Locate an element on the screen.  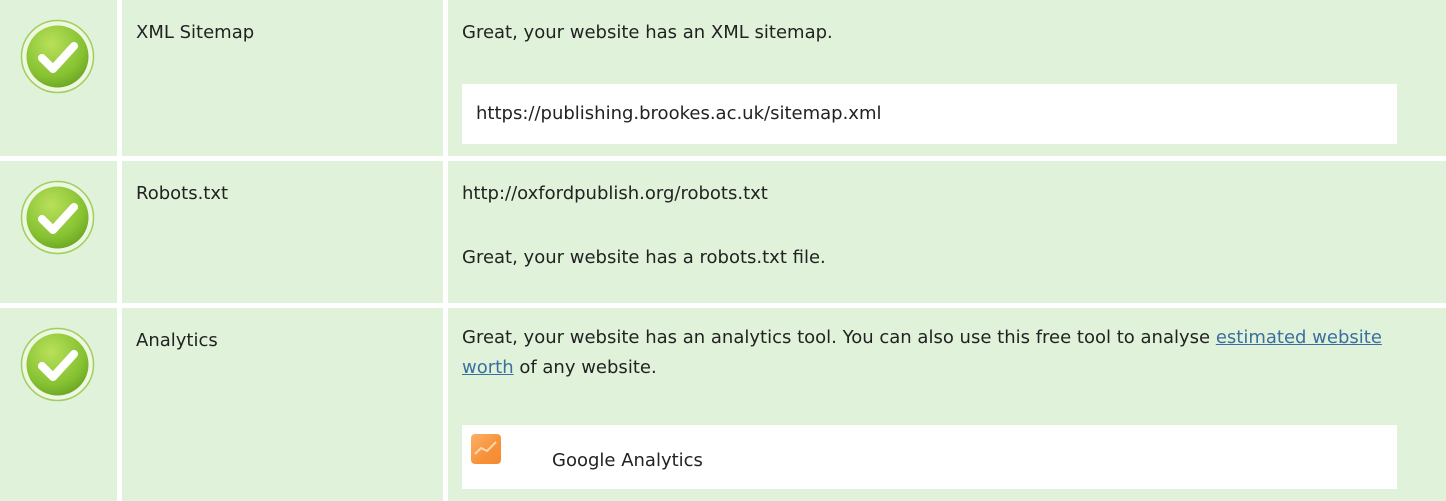
google-analytics-icon is located at coordinates (486, 449).